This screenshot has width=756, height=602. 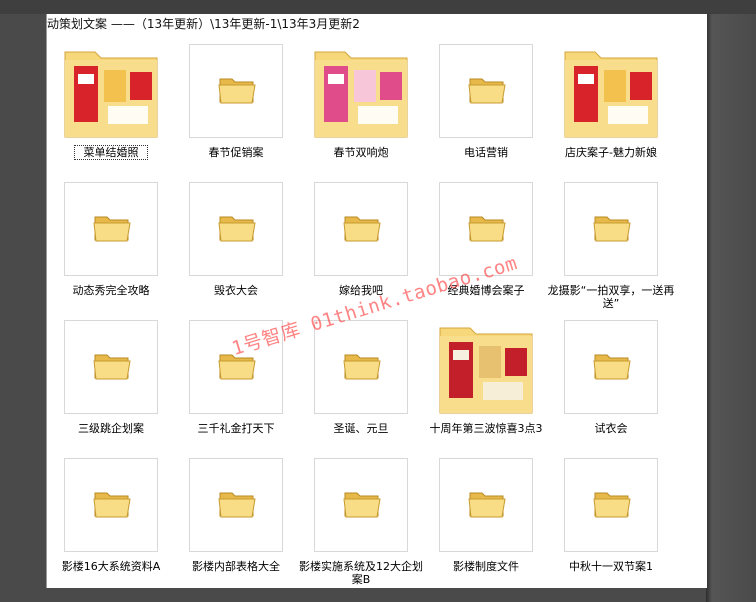 I want to click on folder-item: 毁衣大会, so click(x=236, y=238).